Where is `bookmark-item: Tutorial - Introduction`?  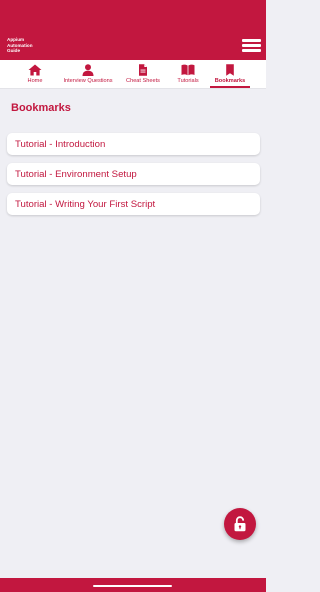 bookmark-item: Tutorial - Introduction is located at coordinates (133, 144).